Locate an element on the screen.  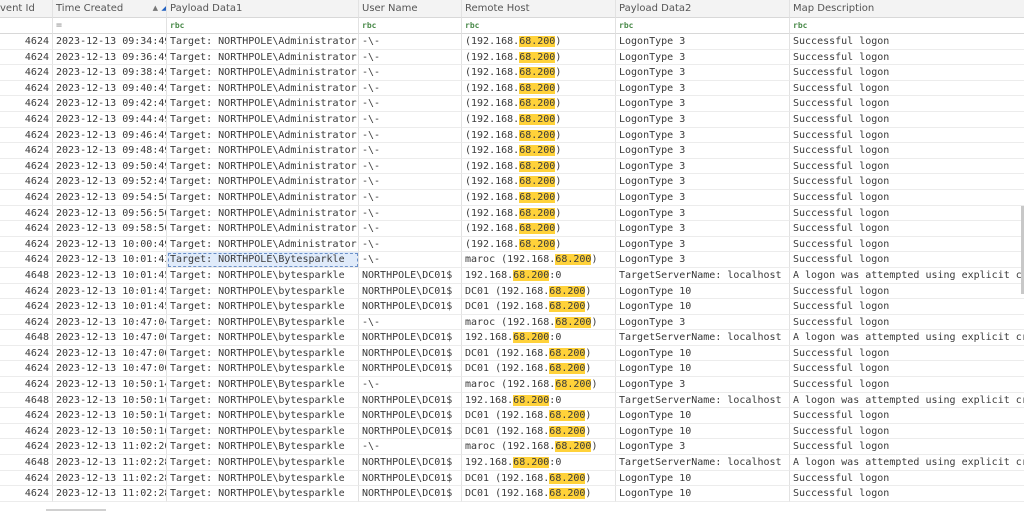
filter-cell-user-name: rbc is located at coordinates (410, 26).